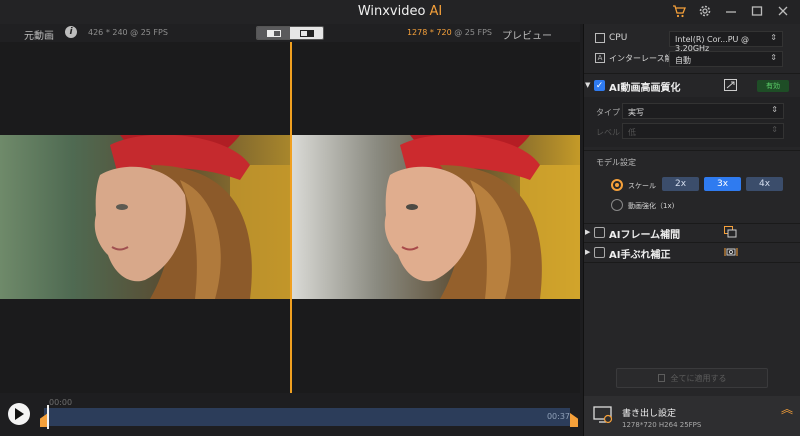 Image resolution: width=800 pixels, height=436 pixels. I want to click on frames-icon, so click(730, 233).